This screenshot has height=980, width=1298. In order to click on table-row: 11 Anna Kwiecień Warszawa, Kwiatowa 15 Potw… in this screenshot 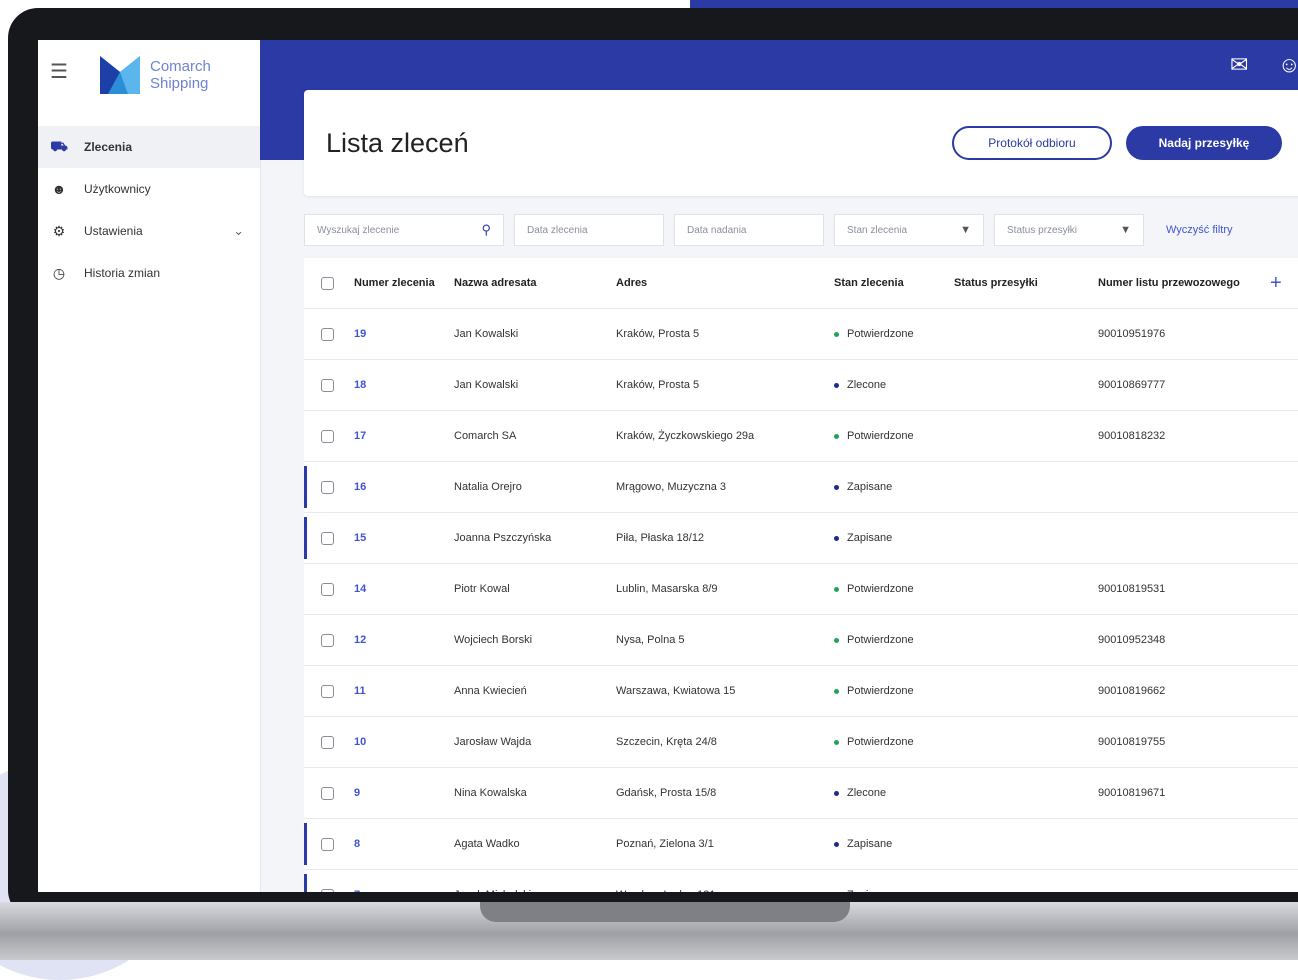, I will do `click(801, 691)`.